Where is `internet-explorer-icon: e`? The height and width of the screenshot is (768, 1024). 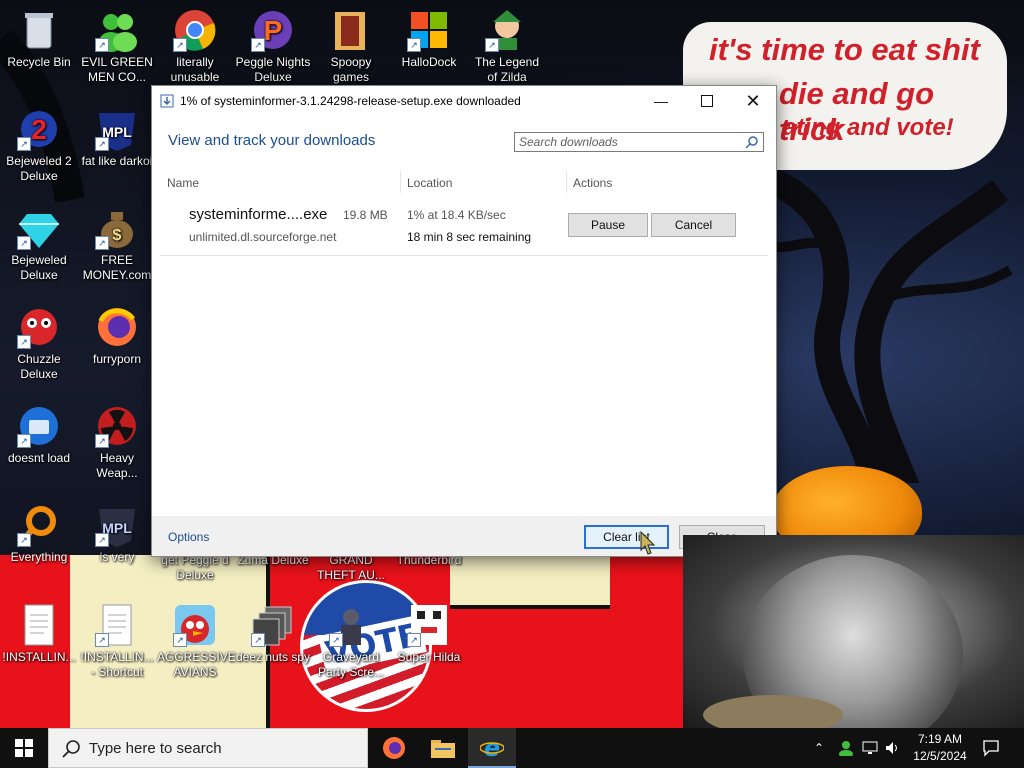 internet-explorer-icon: e is located at coordinates (492, 747).